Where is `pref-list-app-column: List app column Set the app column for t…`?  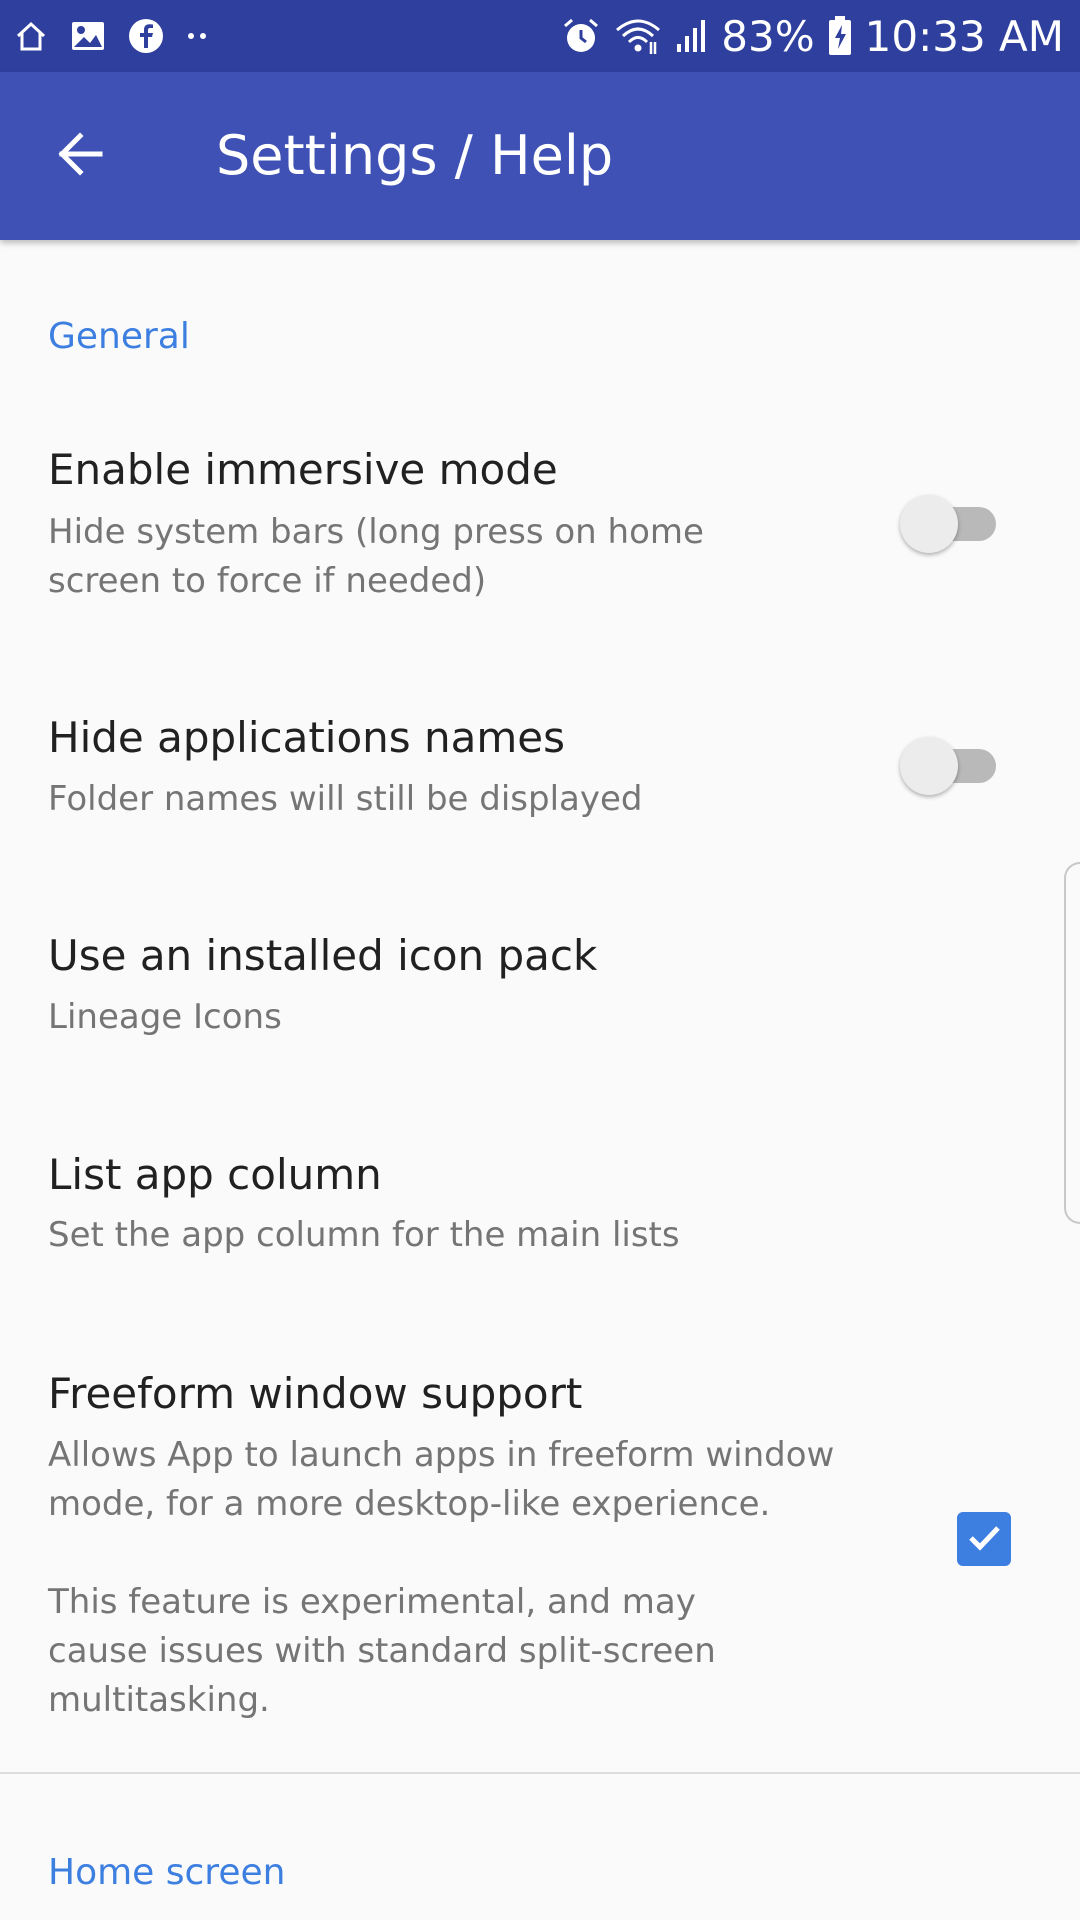 pref-list-app-column: List app column Set the app column for t… is located at coordinates (540, 1220).